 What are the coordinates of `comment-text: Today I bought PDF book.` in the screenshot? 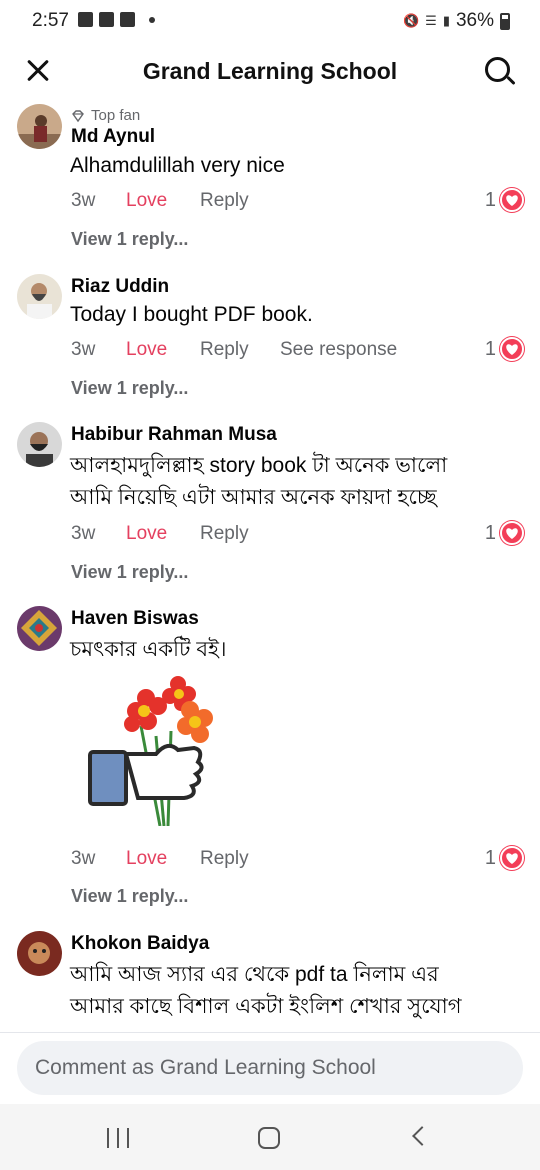 It's located at (191, 314).